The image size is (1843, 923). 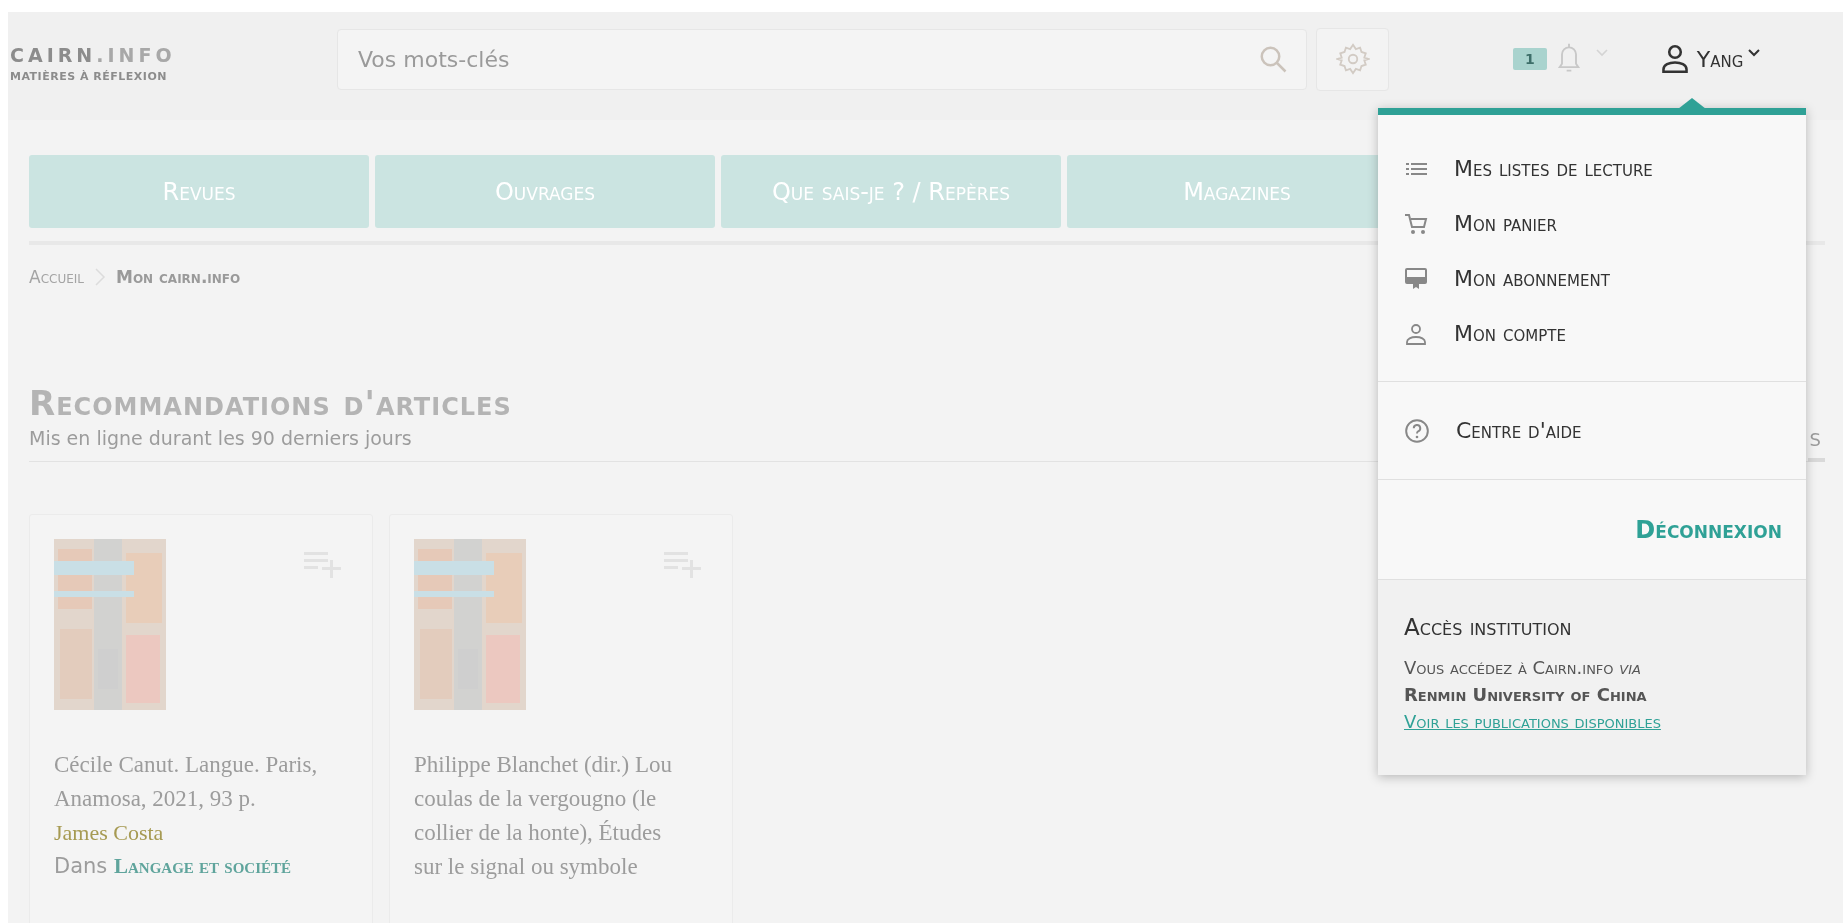 What do you see at coordinates (201, 833) in the screenshot?
I see `author-link: James Costa` at bounding box center [201, 833].